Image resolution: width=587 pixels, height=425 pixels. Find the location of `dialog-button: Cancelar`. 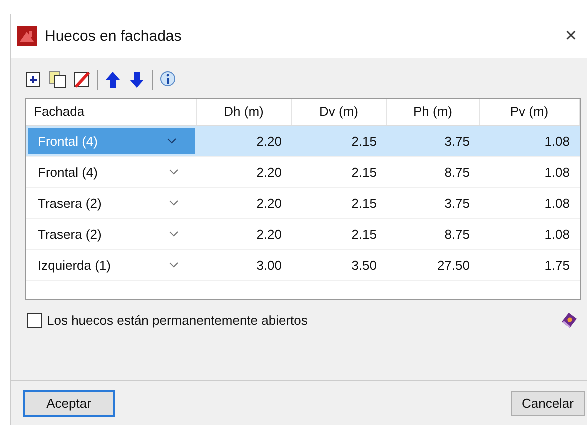

dialog-button: Cancelar is located at coordinates (547, 403).